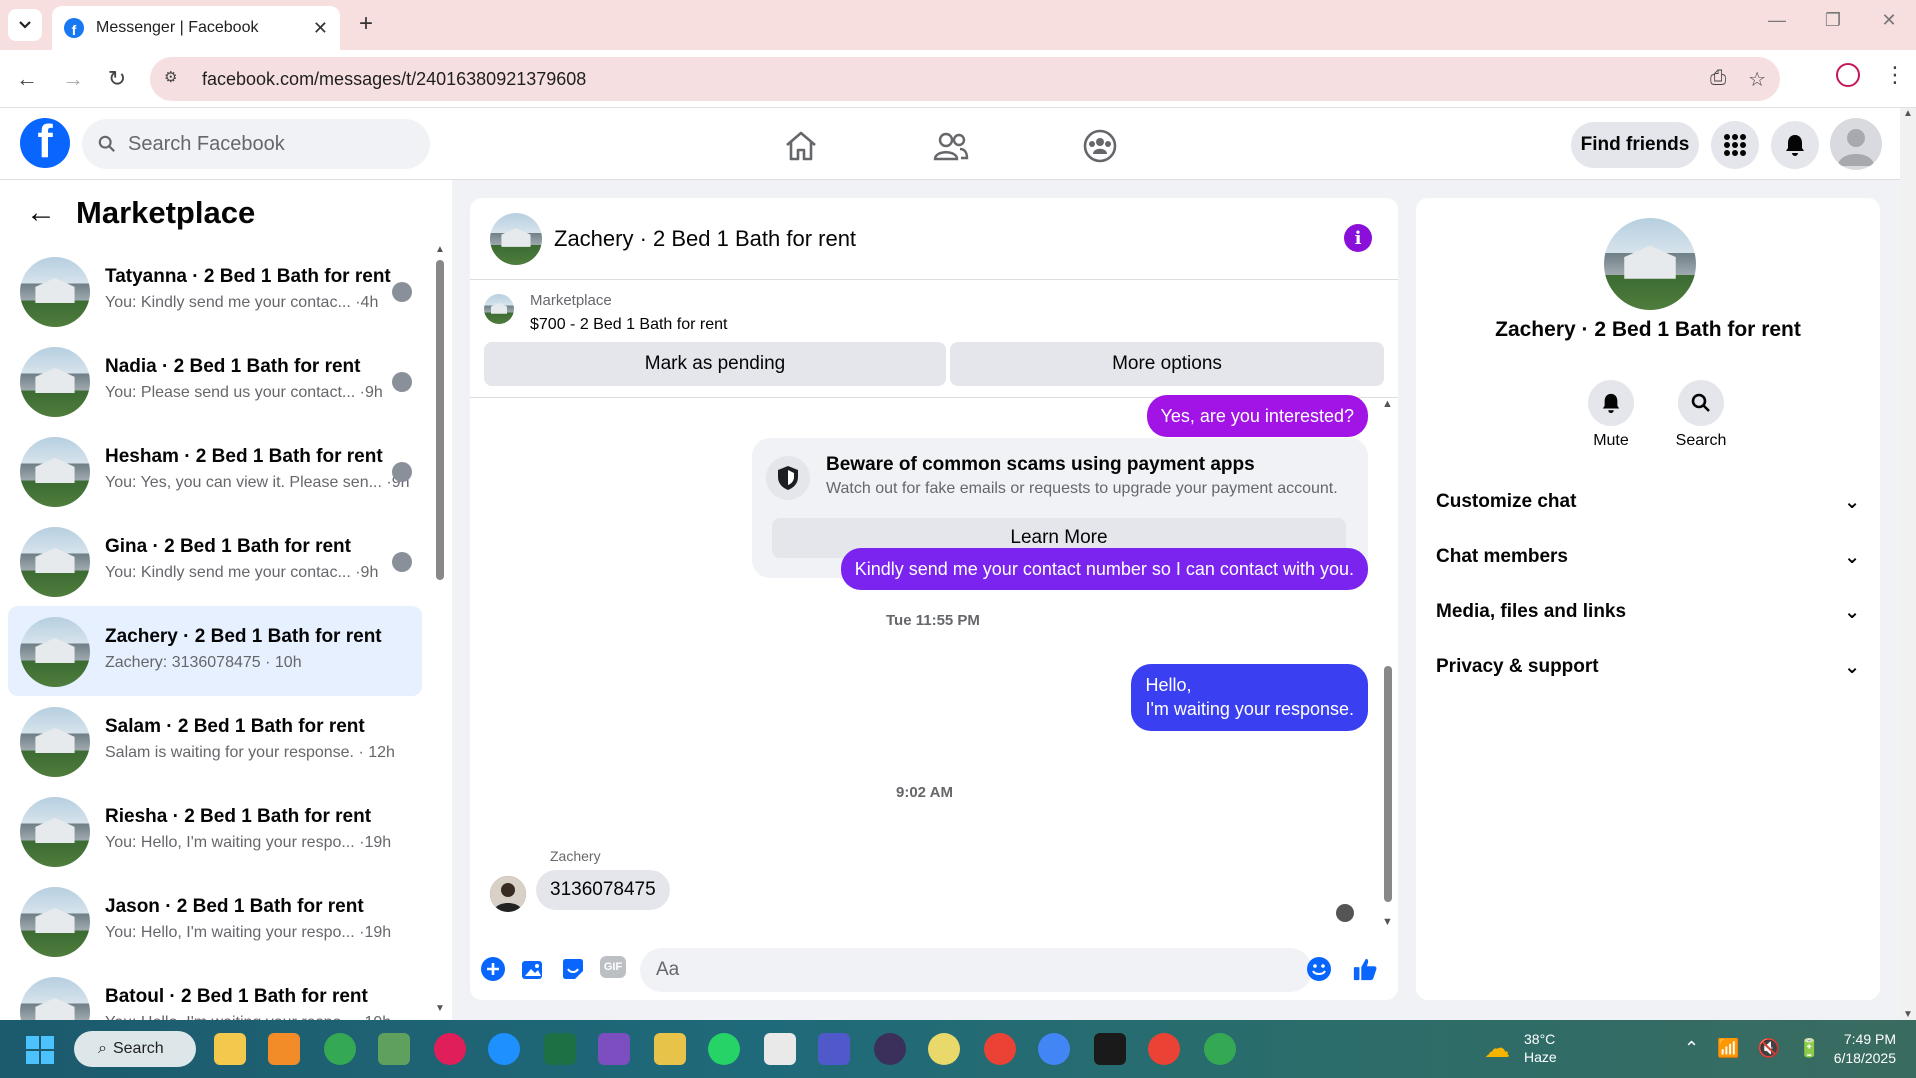 This screenshot has width=1916, height=1078. Describe the element at coordinates (516, 238) in the screenshot. I see `listing-avatar` at that location.